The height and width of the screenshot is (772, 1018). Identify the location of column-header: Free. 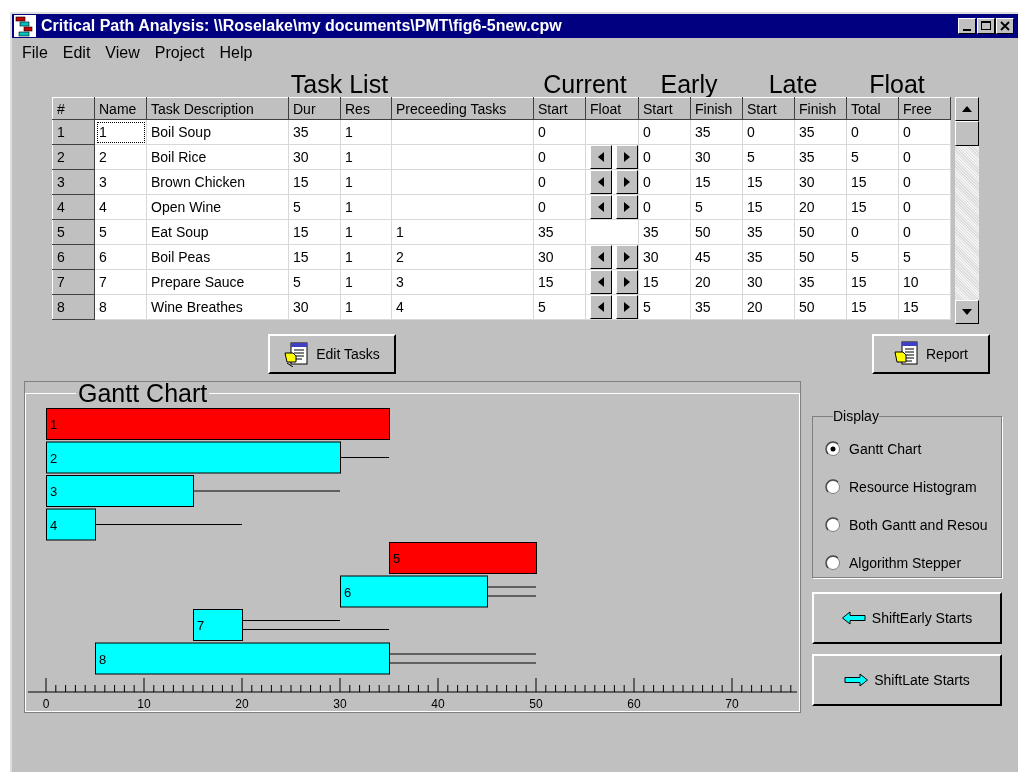
(924, 108).